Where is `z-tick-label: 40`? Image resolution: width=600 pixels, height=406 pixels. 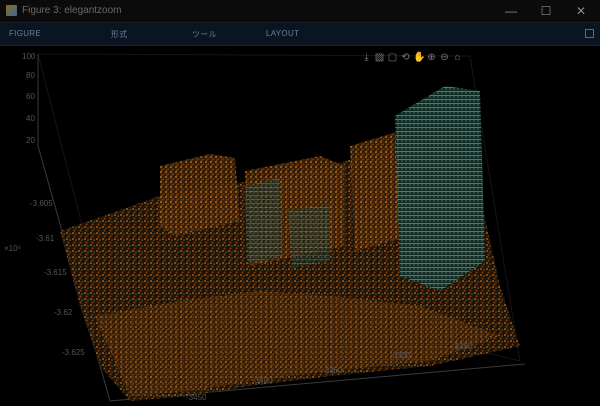
z-tick-label: 40 is located at coordinates (30, 118).